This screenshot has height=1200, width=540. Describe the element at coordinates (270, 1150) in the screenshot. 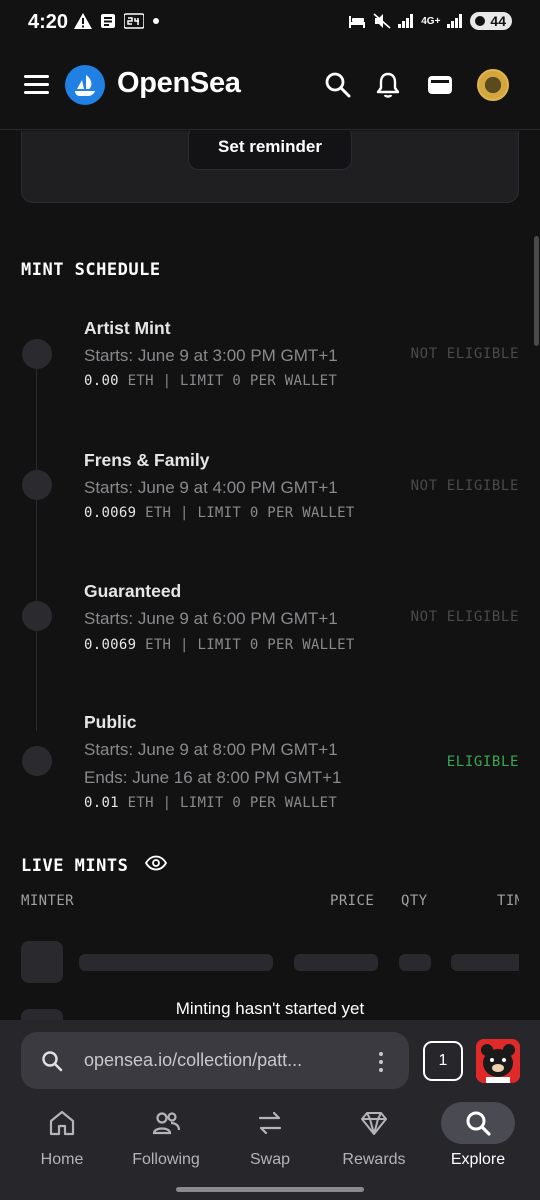

I see `bottom-nav: Home Following Swap Rewards Explore` at that location.